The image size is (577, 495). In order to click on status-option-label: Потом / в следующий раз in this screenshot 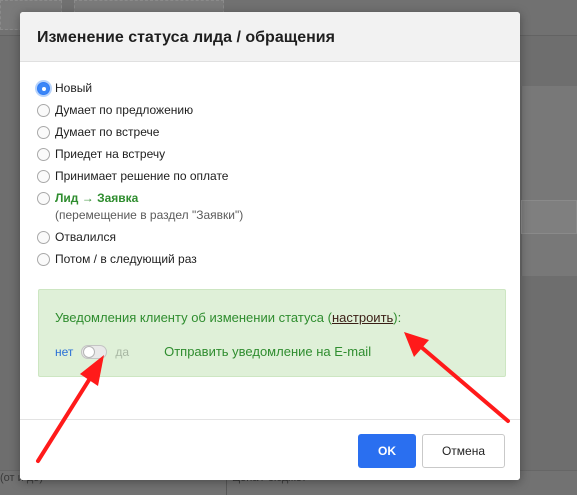, I will do `click(126, 259)`.